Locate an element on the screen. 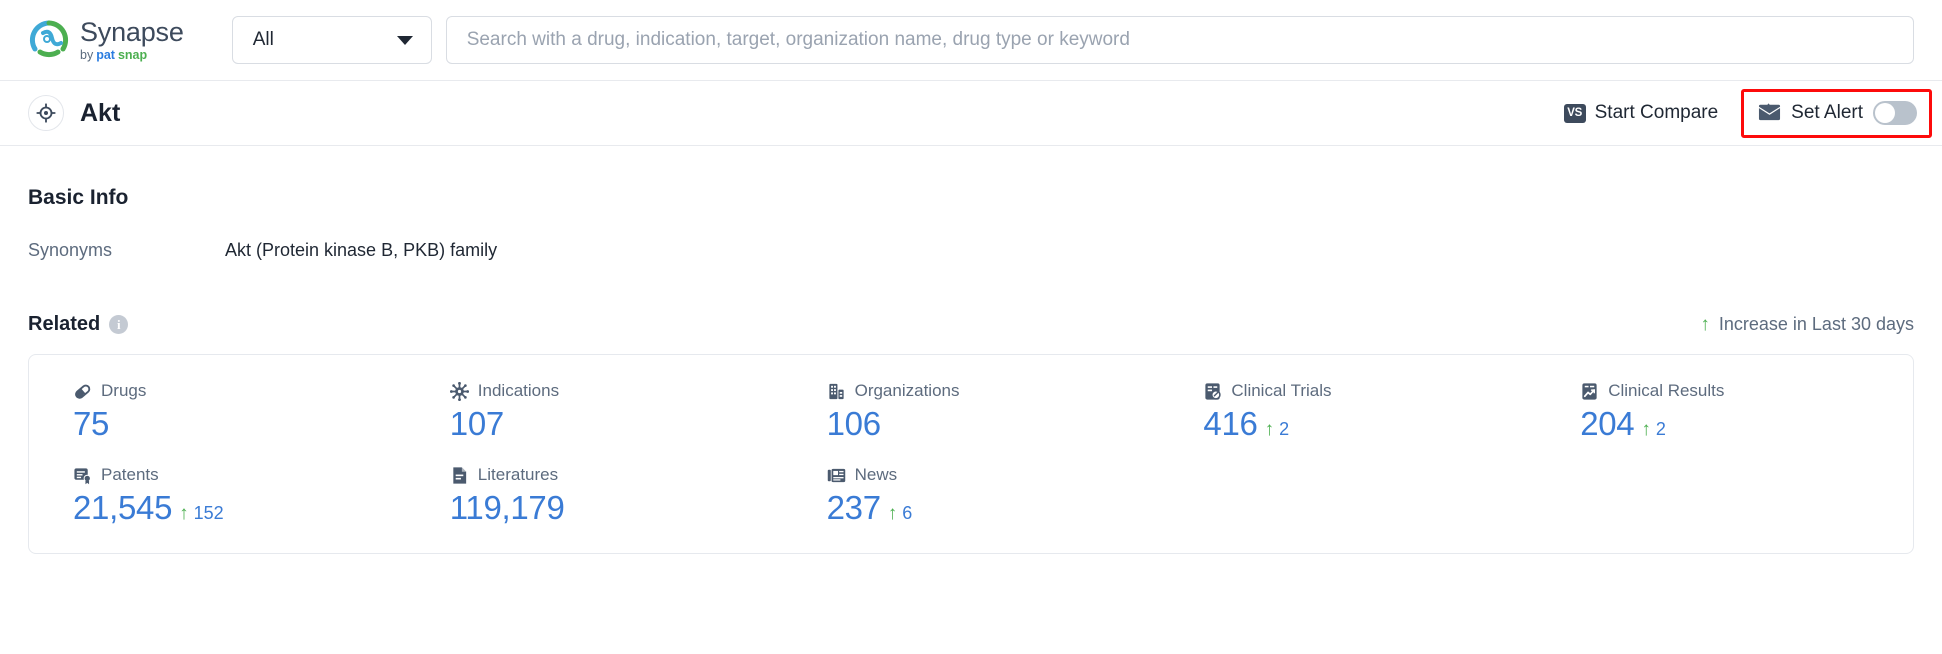 The height and width of the screenshot is (654, 1942). toggle-knob is located at coordinates (1885, 113).